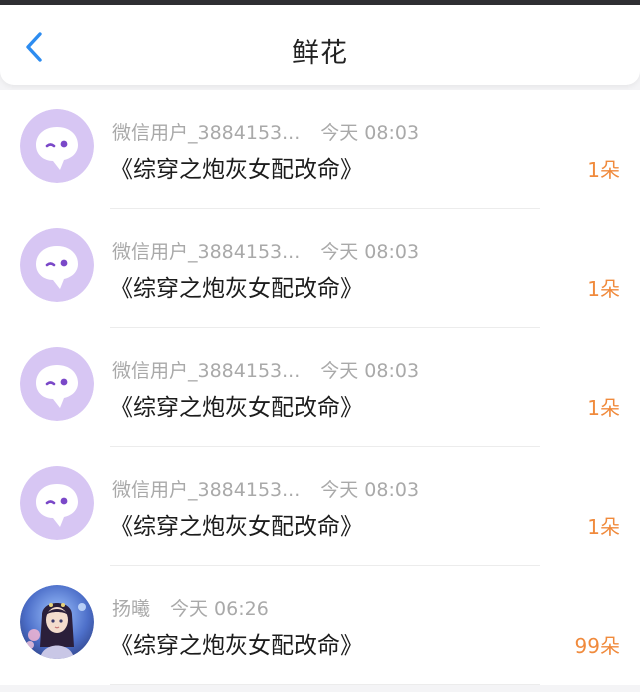  Describe the element at coordinates (219, 609) in the screenshot. I see `timestamp: 今天 06:26` at that location.